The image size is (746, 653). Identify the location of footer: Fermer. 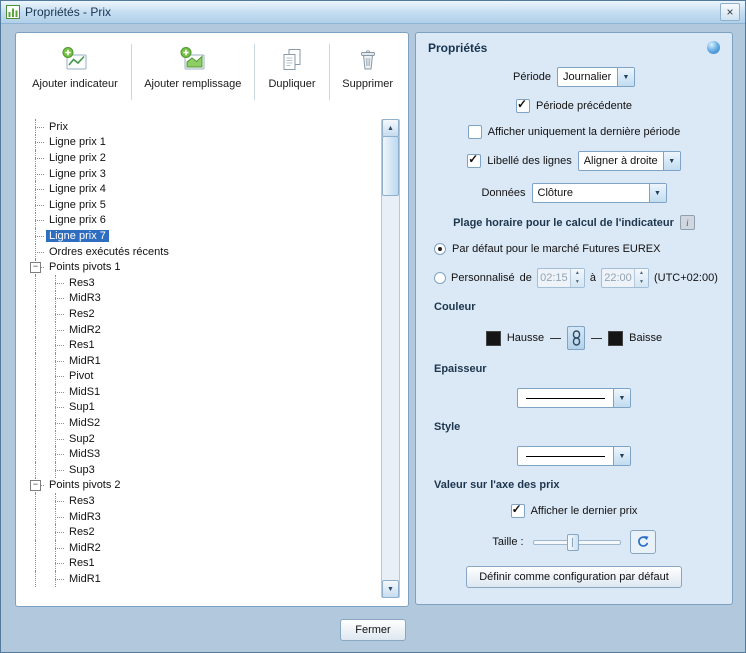
(373, 630).